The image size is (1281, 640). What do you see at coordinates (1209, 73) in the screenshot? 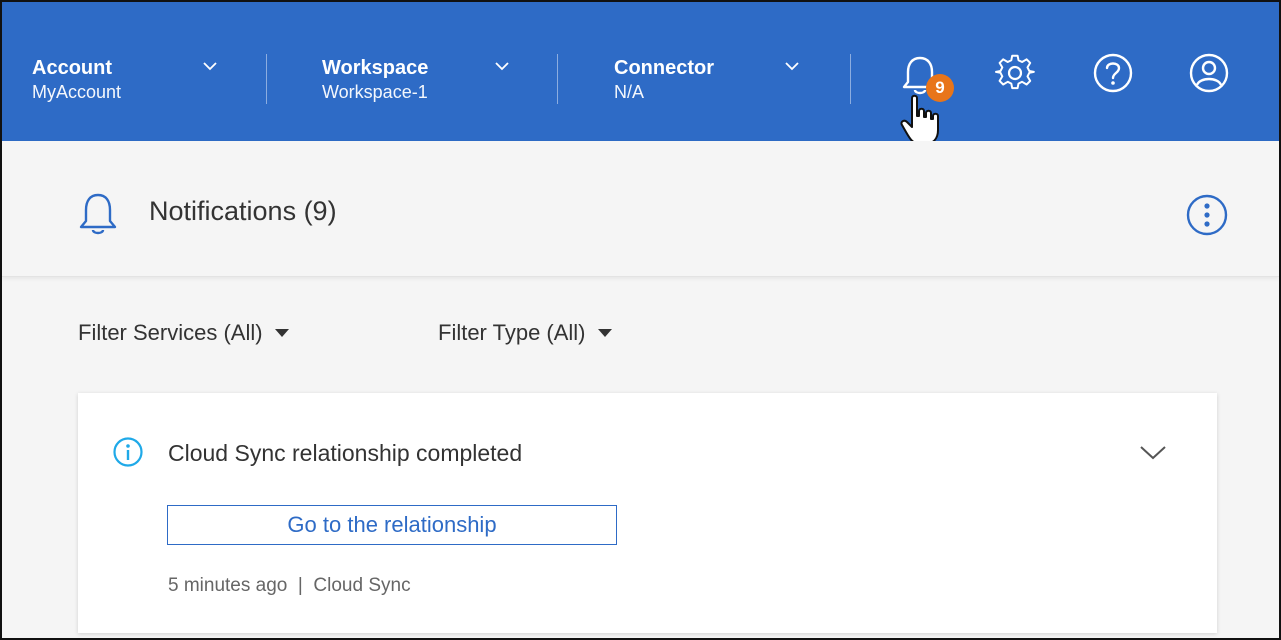
I see `user-icon` at bounding box center [1209, 73].